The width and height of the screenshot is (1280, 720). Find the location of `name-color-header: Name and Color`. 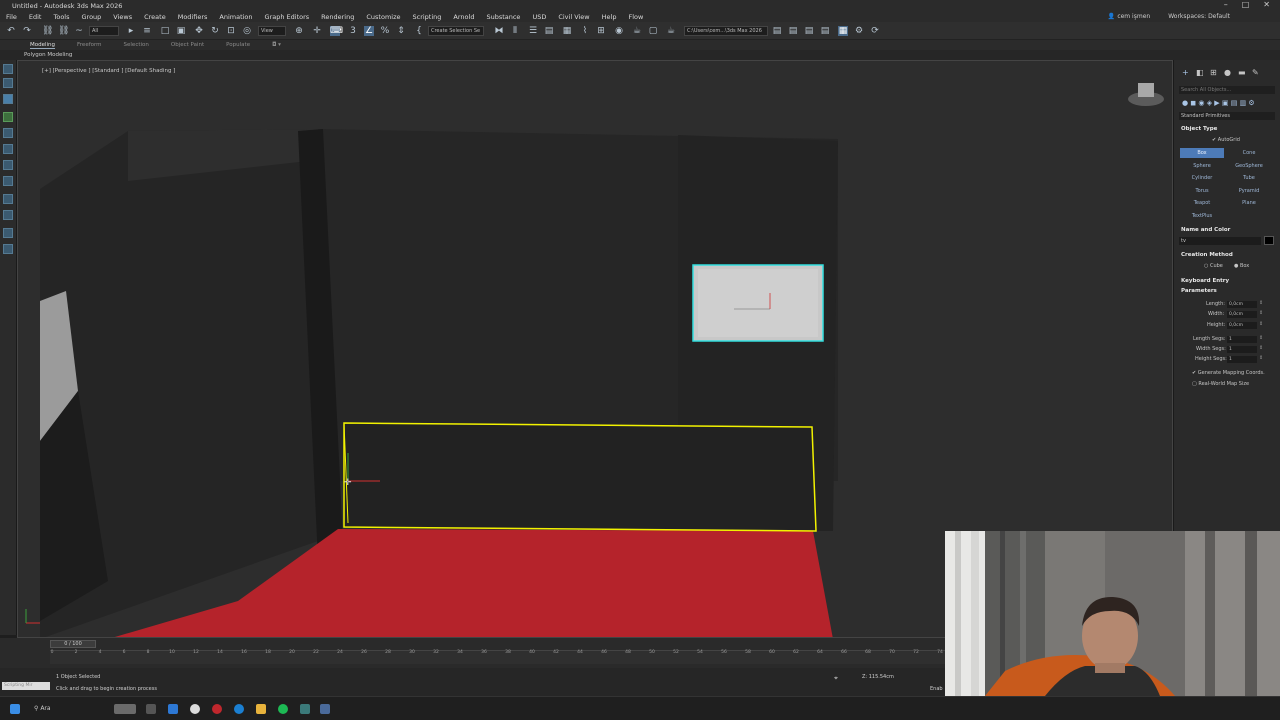

name-color-header: Name and Color is located at coordinates (1205, 230).